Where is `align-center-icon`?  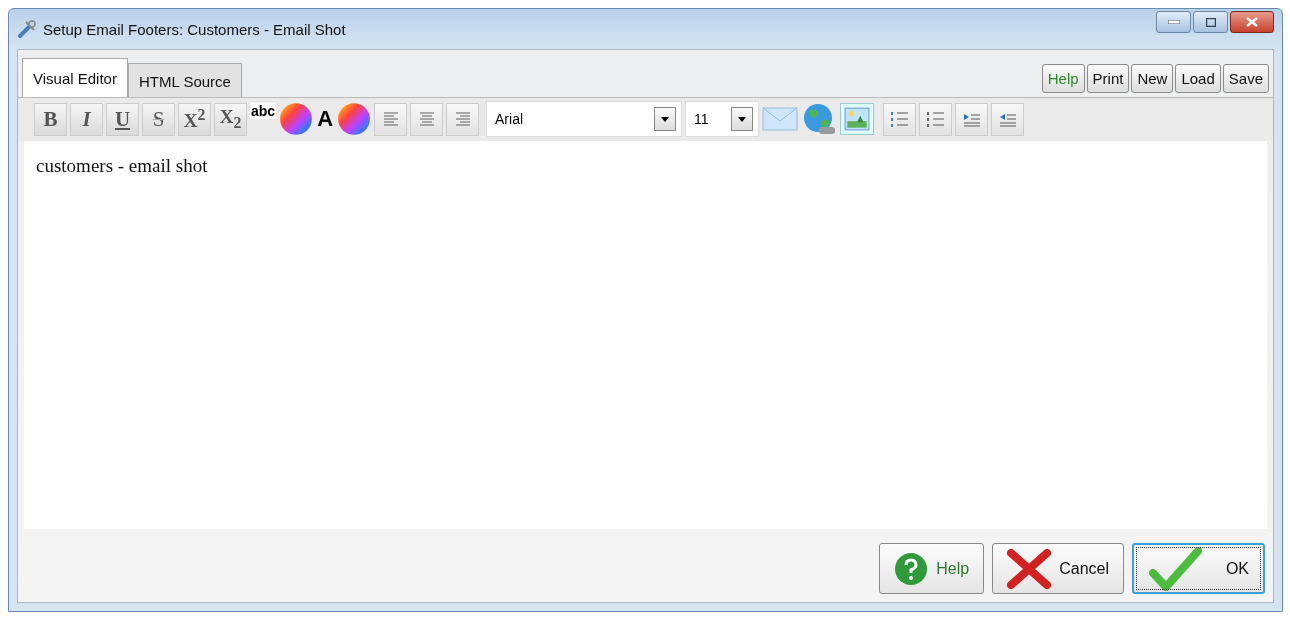 align-center-icon is located at coordinates (426, 119).